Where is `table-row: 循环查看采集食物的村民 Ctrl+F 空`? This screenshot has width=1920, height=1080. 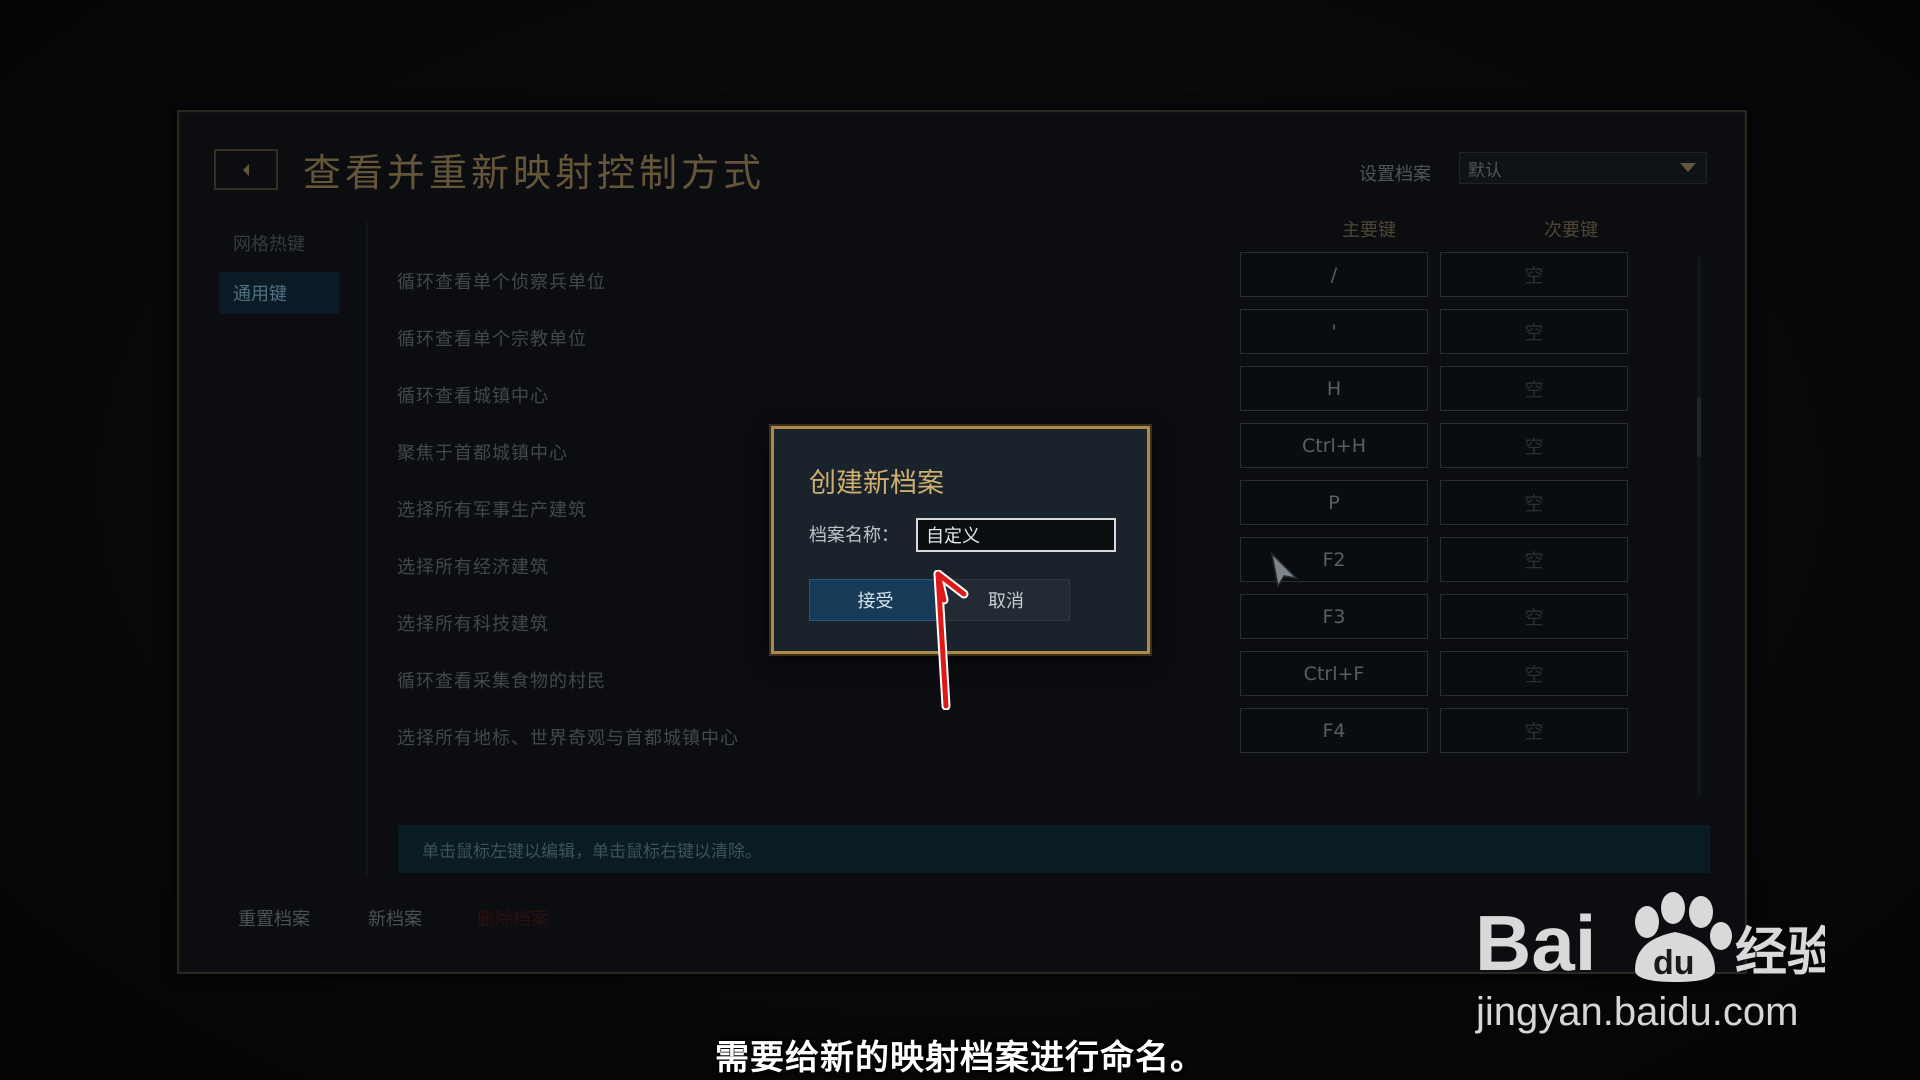
table-row: 循环查看采集食物的村民 Ctrl+F 空 is located at coordinates (1147, 679).